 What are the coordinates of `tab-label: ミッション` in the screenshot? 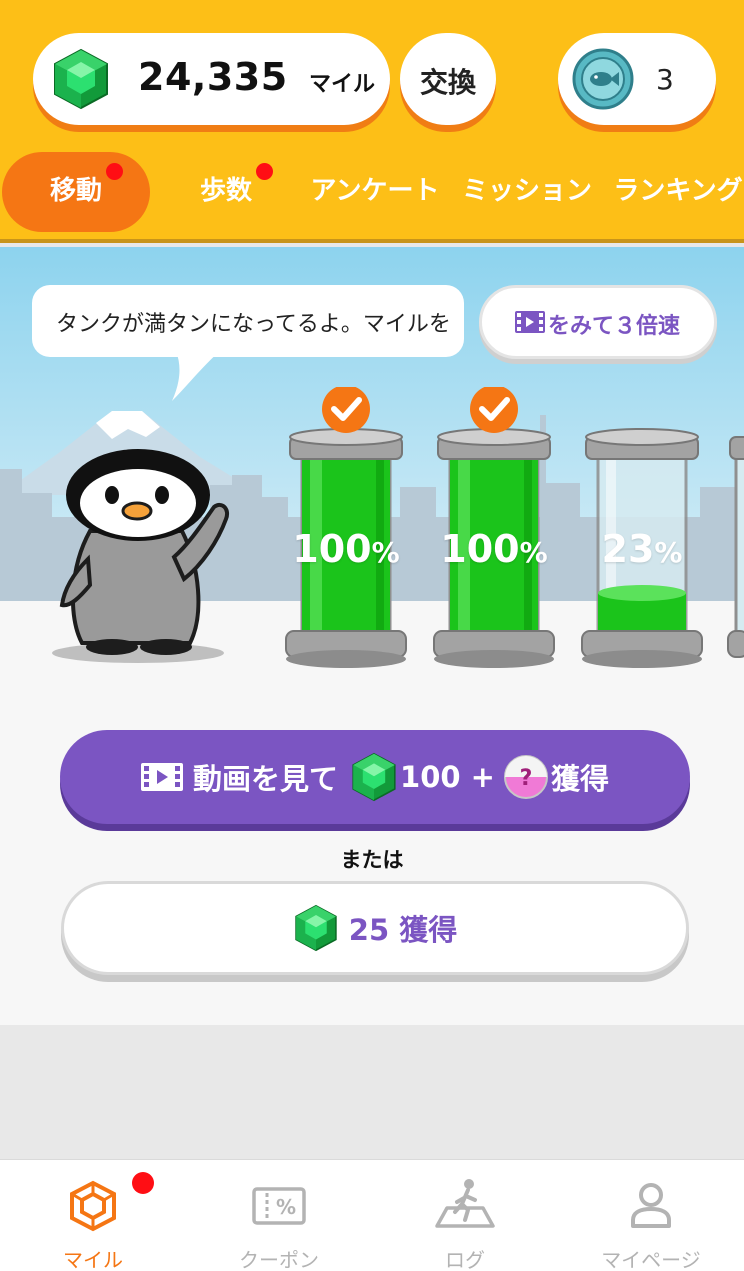 It's located at (526, 191).